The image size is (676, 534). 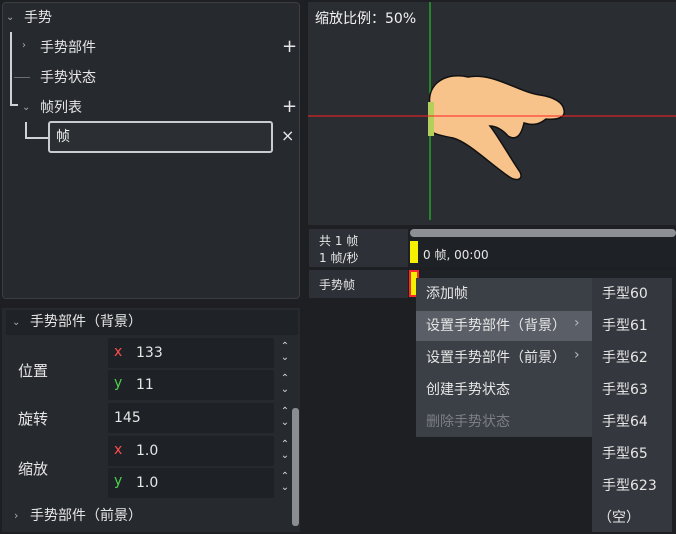 What do you see at coordinates (496, 128) in the screenshot?
I see `hand-icon` at bounding box center [496, 128].